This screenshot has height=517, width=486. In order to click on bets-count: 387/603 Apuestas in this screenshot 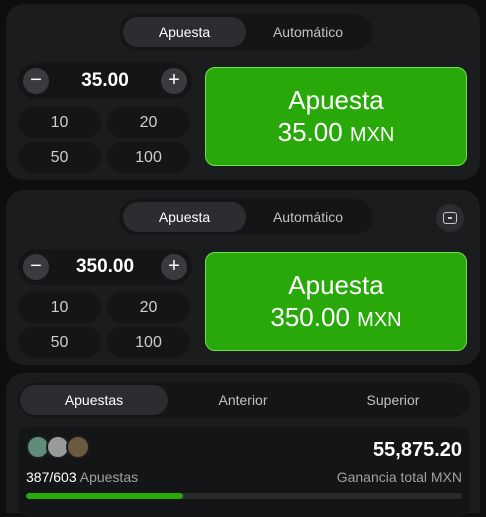, I will do `click(82, 477)`.